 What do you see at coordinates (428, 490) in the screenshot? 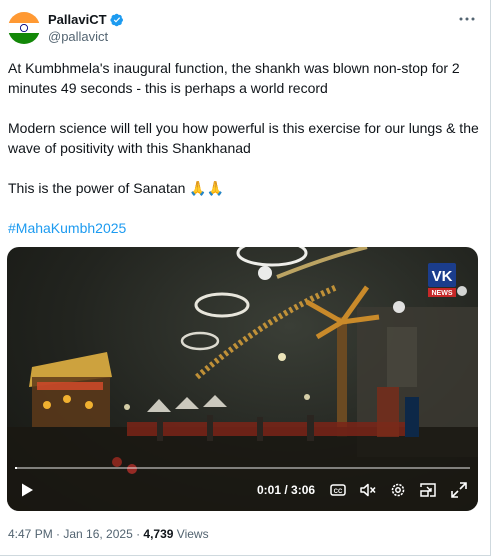
I see `pip-icon` at bounding box center [428, 490].